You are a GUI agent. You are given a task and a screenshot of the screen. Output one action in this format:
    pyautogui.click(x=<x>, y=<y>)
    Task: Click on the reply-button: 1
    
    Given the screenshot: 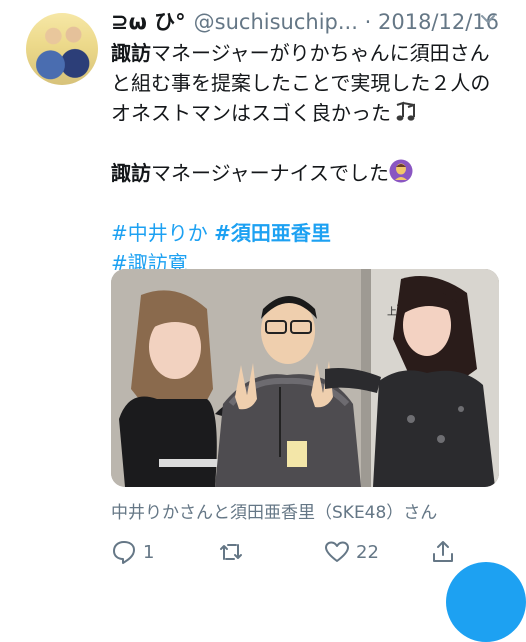 What is the action you would take?
    pyautogui.click(x=132, y=552)
    